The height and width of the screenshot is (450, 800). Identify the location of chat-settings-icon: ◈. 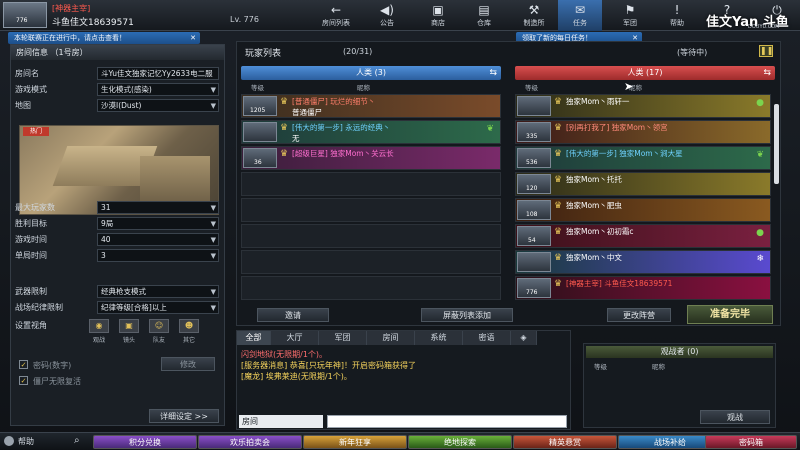
(524, 338).